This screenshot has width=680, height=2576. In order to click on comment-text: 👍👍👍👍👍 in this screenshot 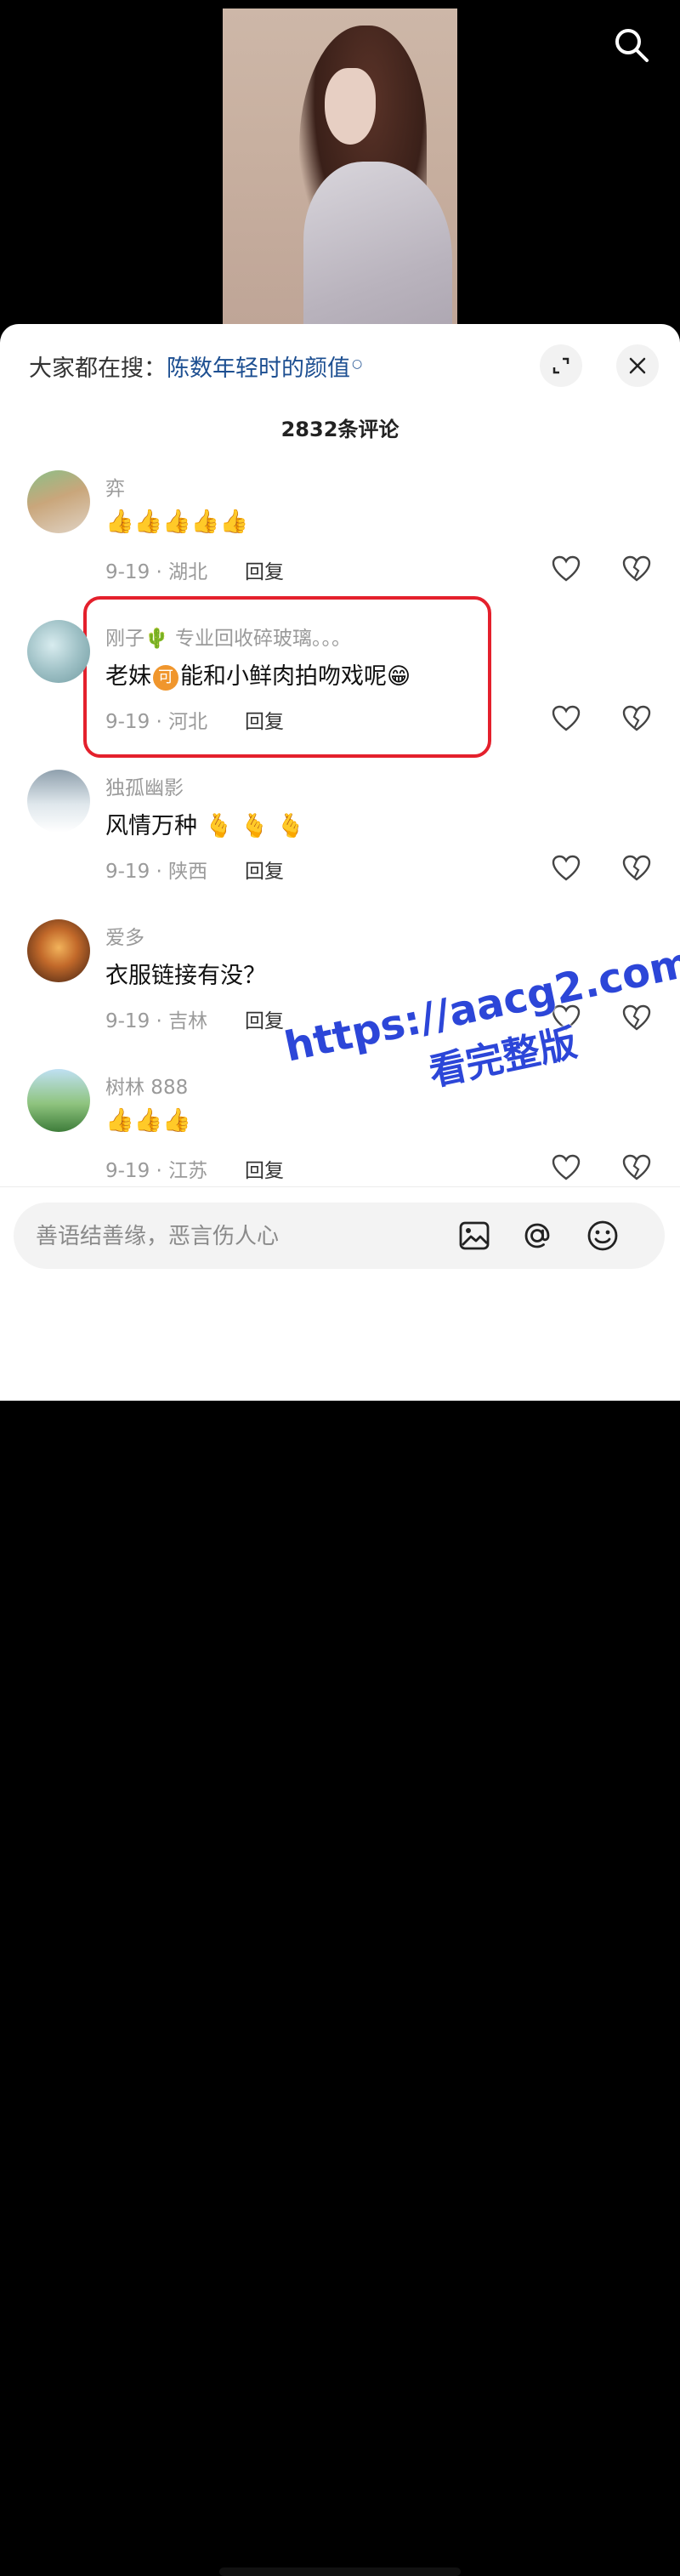, I will do `click(177, 522)`.